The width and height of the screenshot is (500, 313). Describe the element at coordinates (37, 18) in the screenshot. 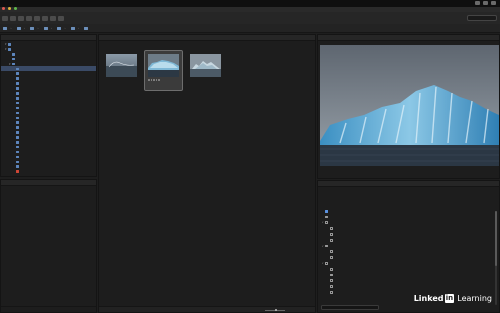

I see `refine-icon` at that location.